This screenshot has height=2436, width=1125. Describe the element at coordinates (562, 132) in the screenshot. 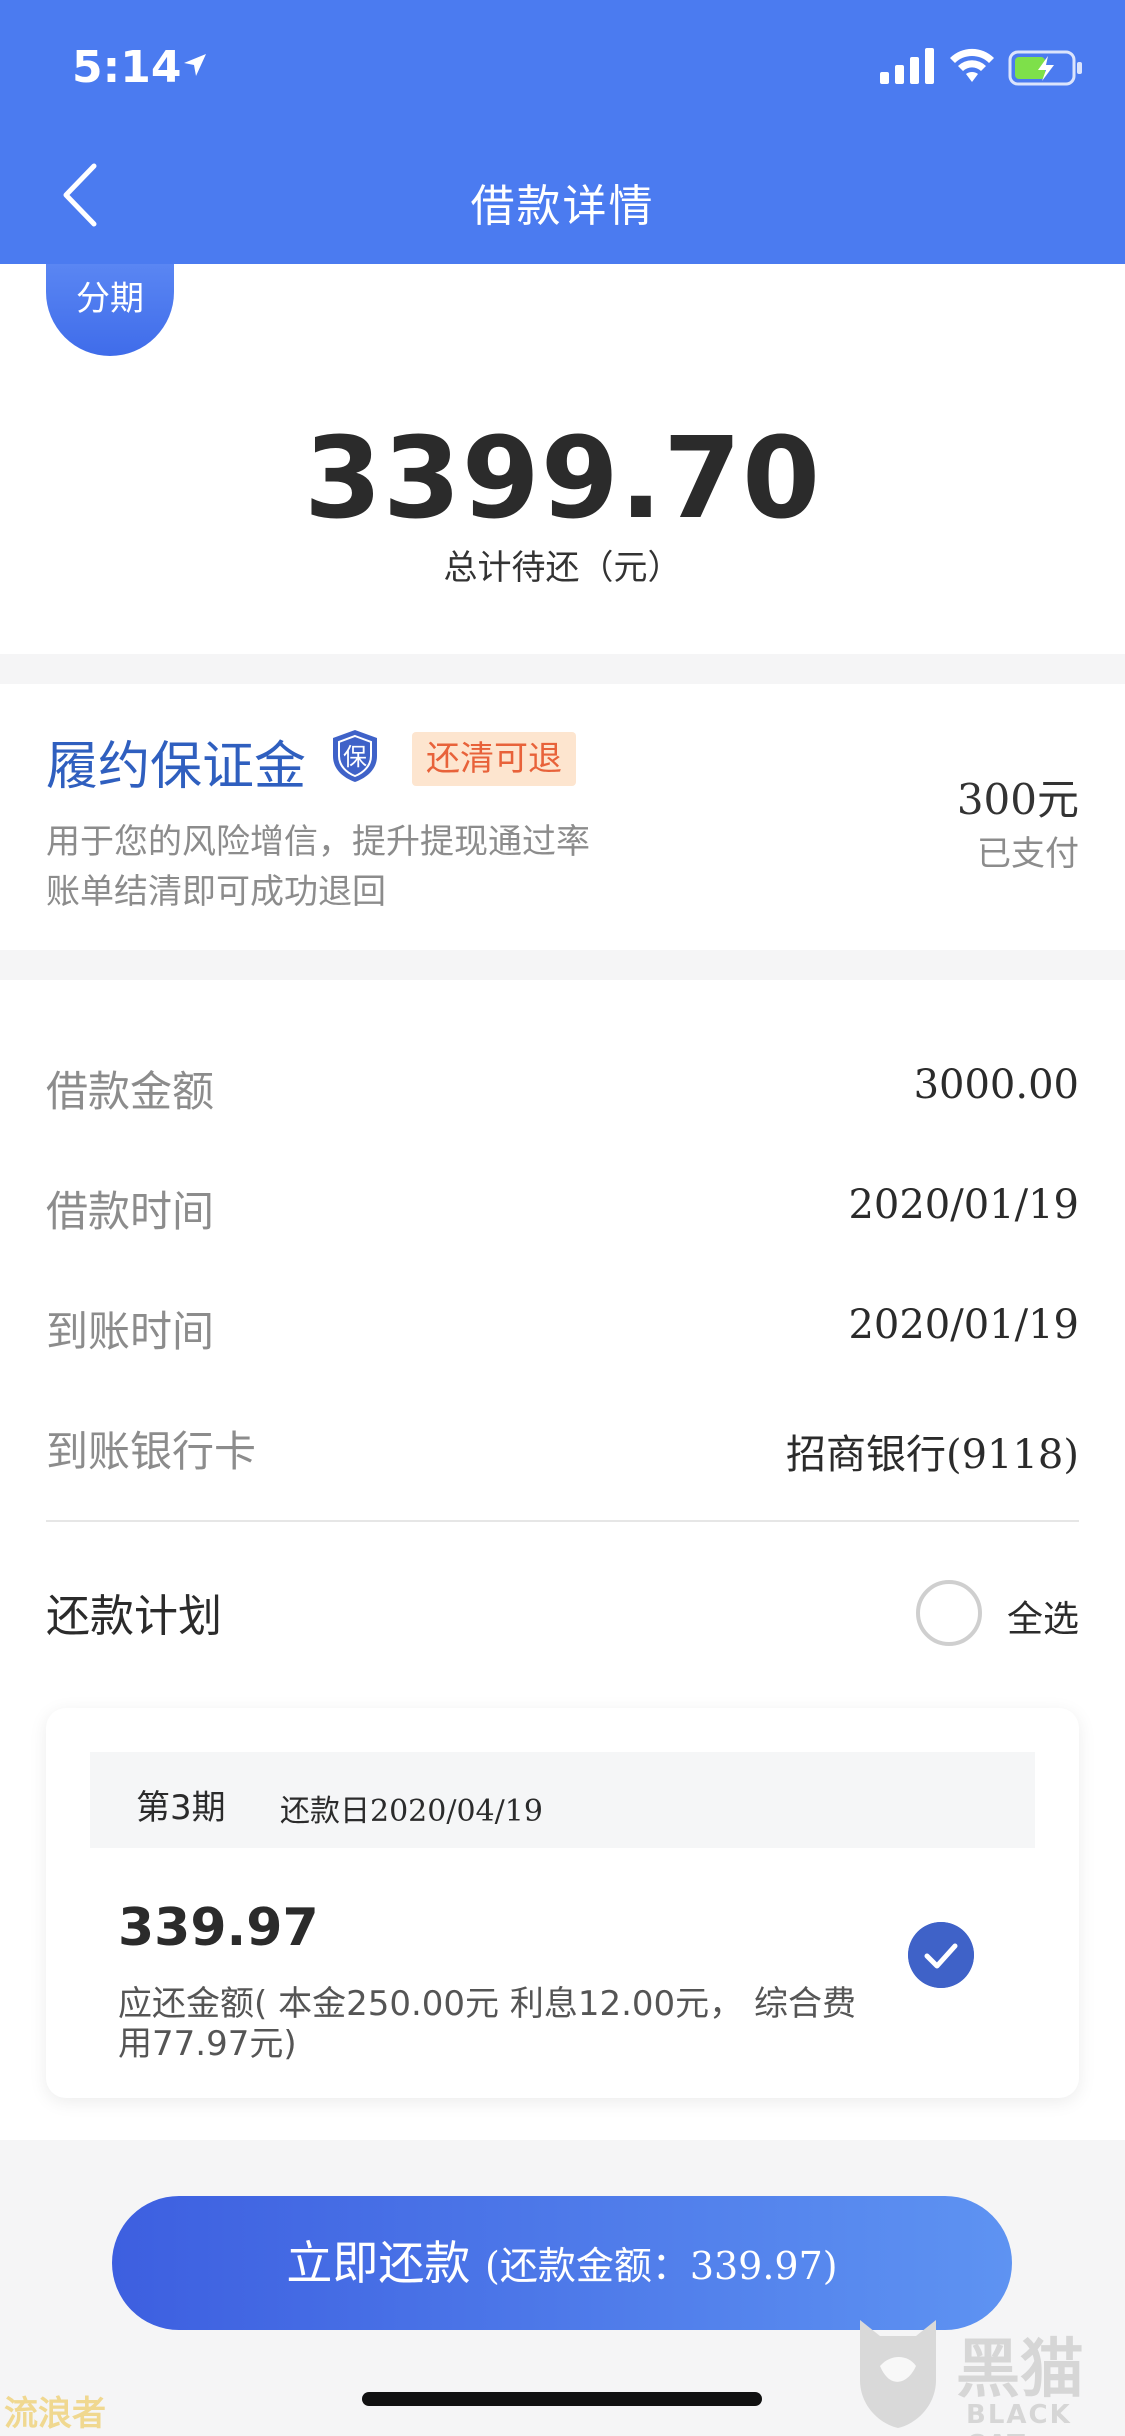

I see `app-header: 5:14 借款详情` at that location.